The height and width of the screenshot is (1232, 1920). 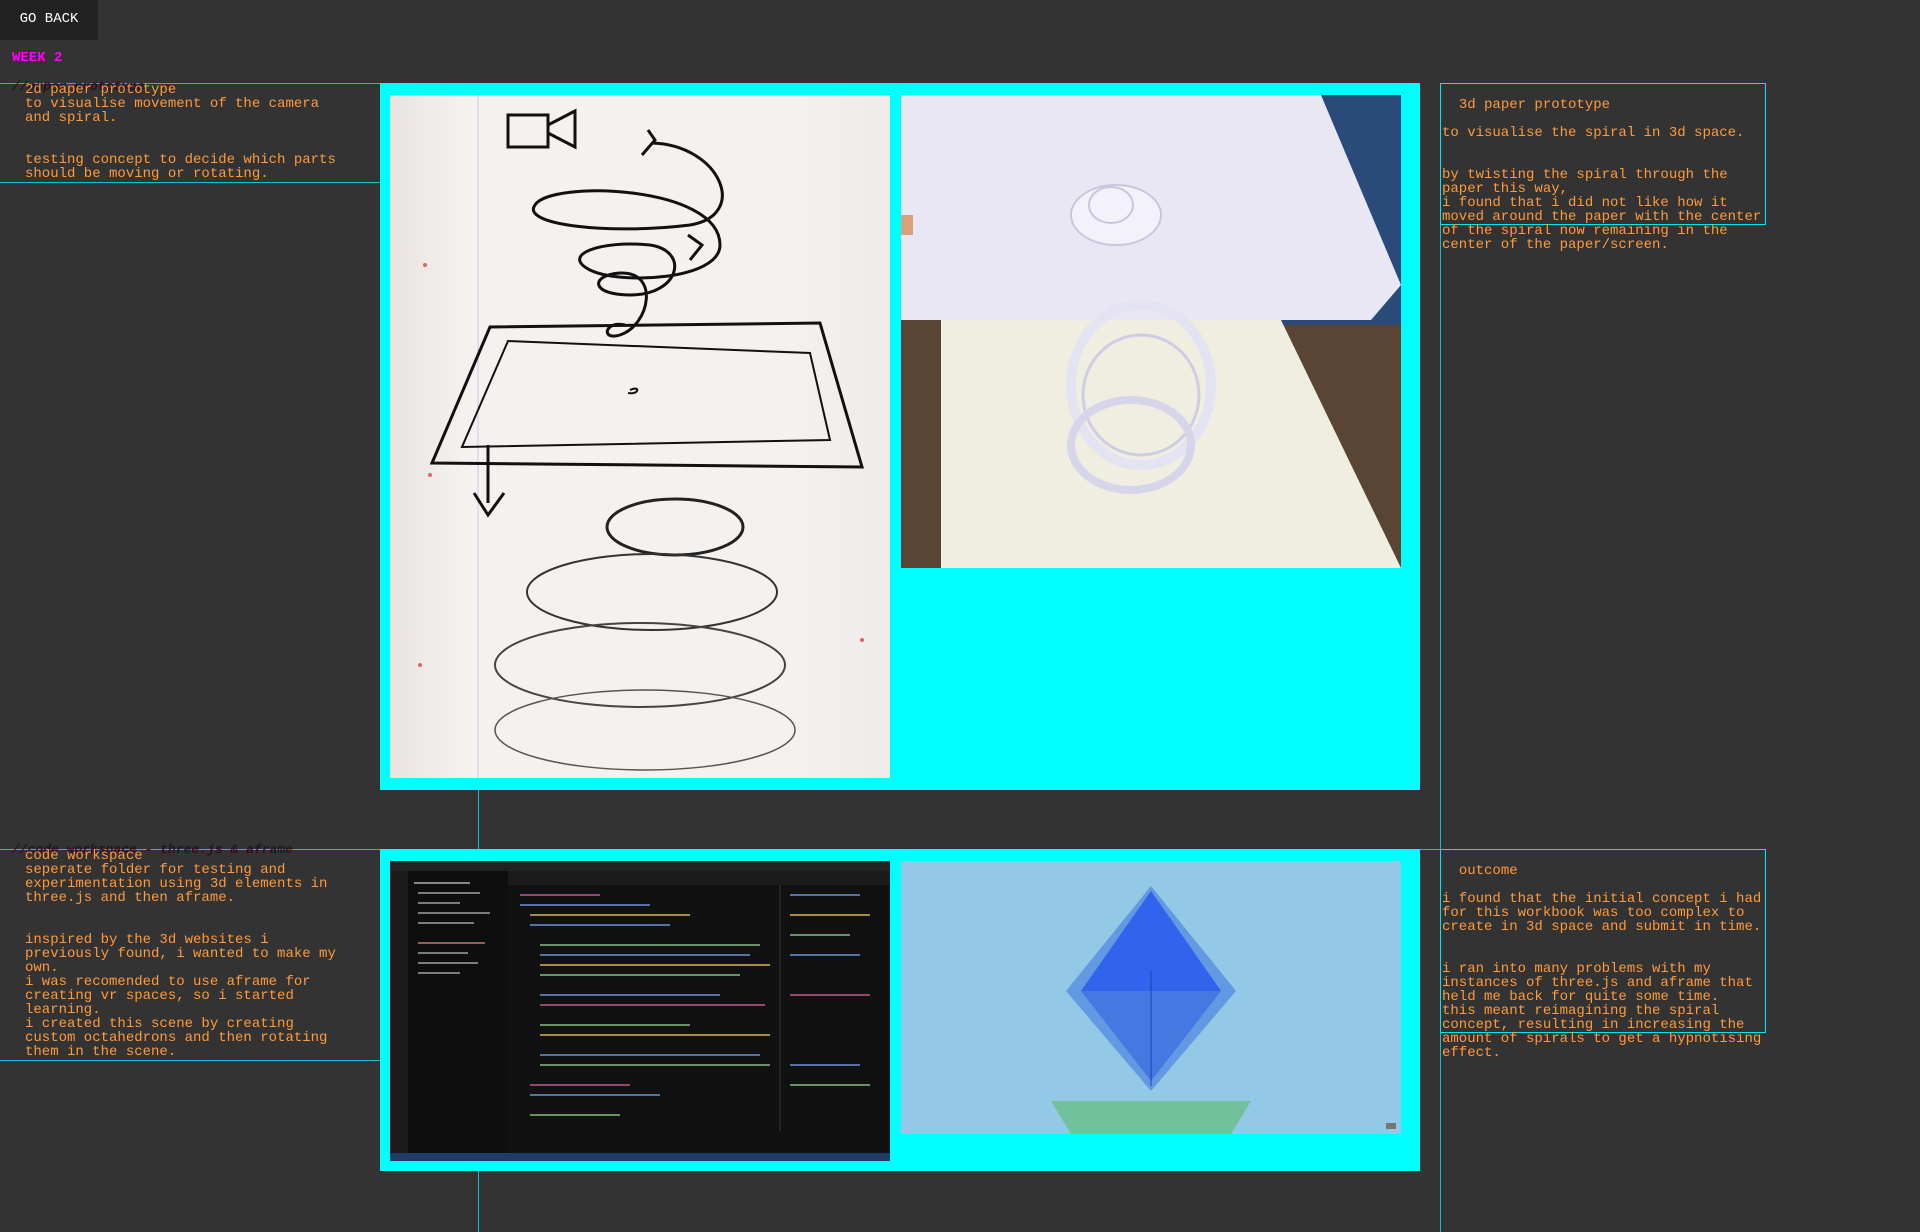 I want to click on paper-spiral-photo-drawing, so click(x=1151, y=331).